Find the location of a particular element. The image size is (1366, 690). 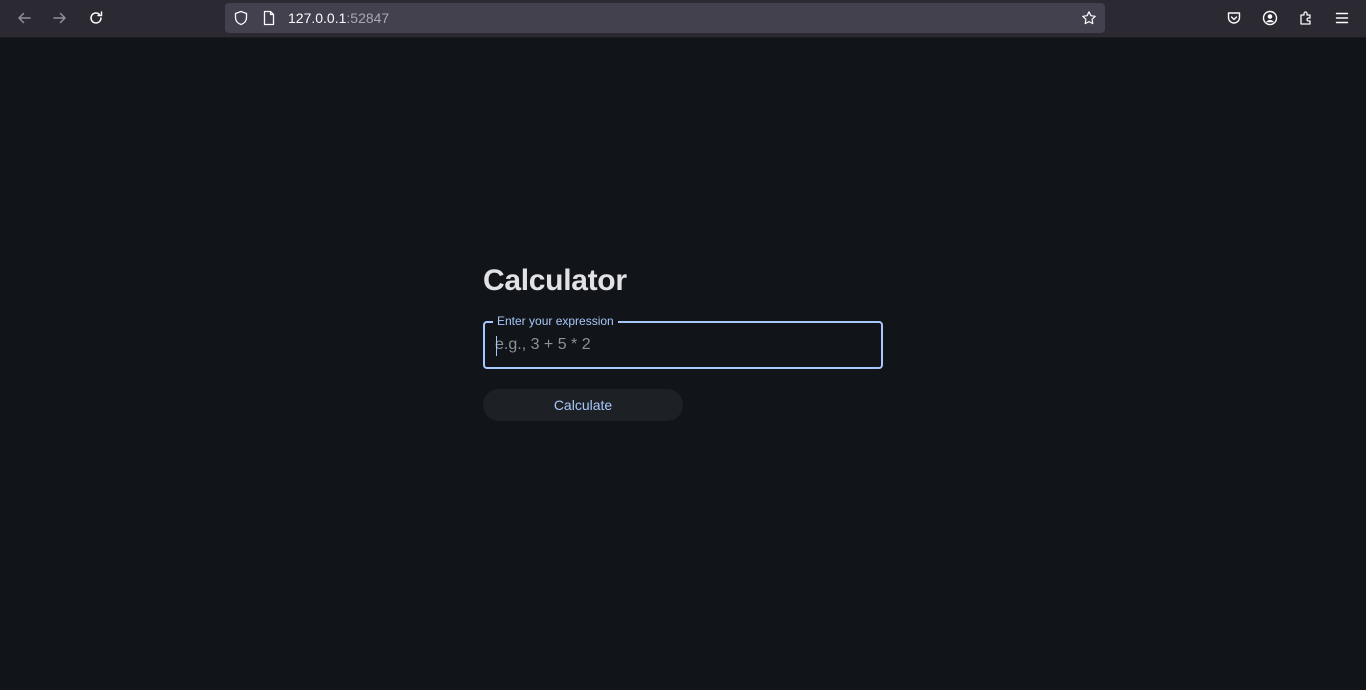

expression-field: Enter your expression is located at coordinates (683, 341).